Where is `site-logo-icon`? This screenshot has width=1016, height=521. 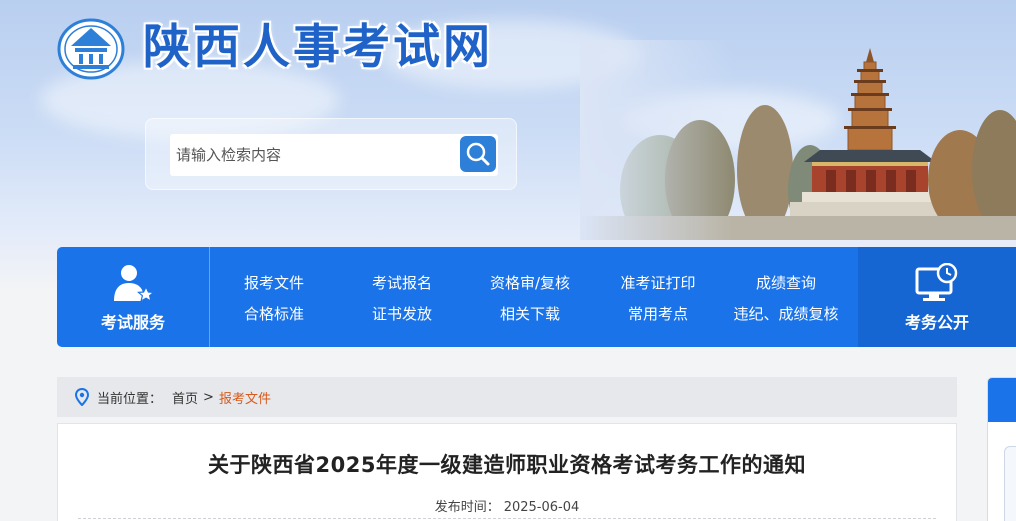 site-logo-icon is located at coordinates (91, 49).